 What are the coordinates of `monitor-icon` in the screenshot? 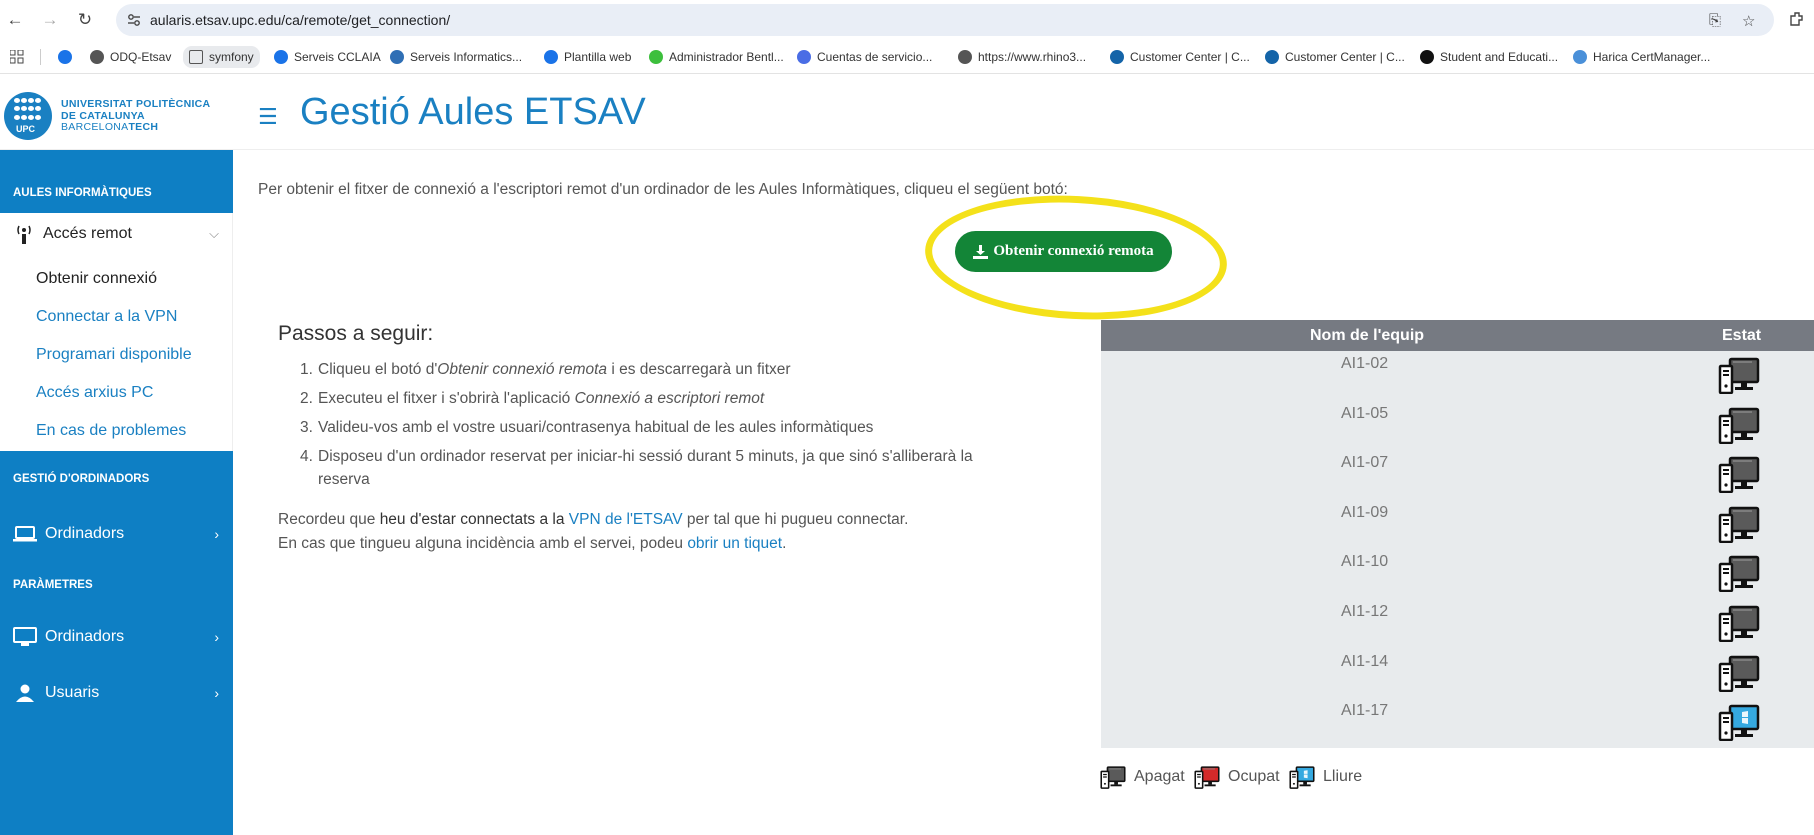 It's located at (25, 636).